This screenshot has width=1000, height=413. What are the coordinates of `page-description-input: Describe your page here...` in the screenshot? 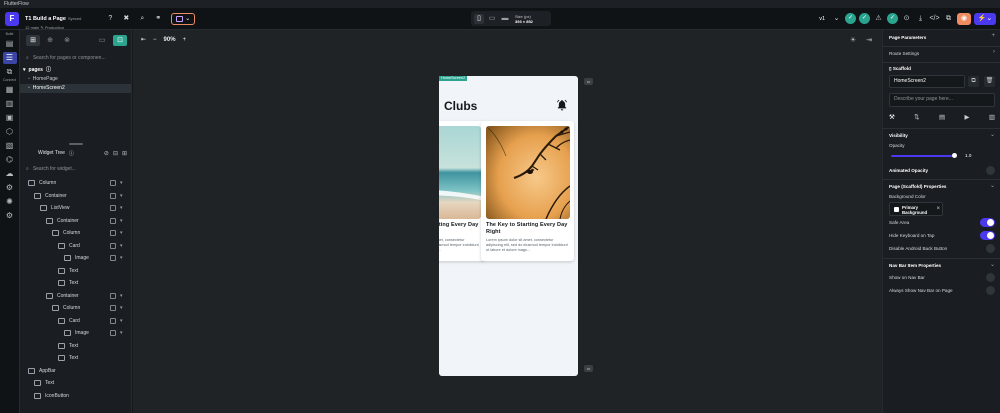 It's located at (942, 100).